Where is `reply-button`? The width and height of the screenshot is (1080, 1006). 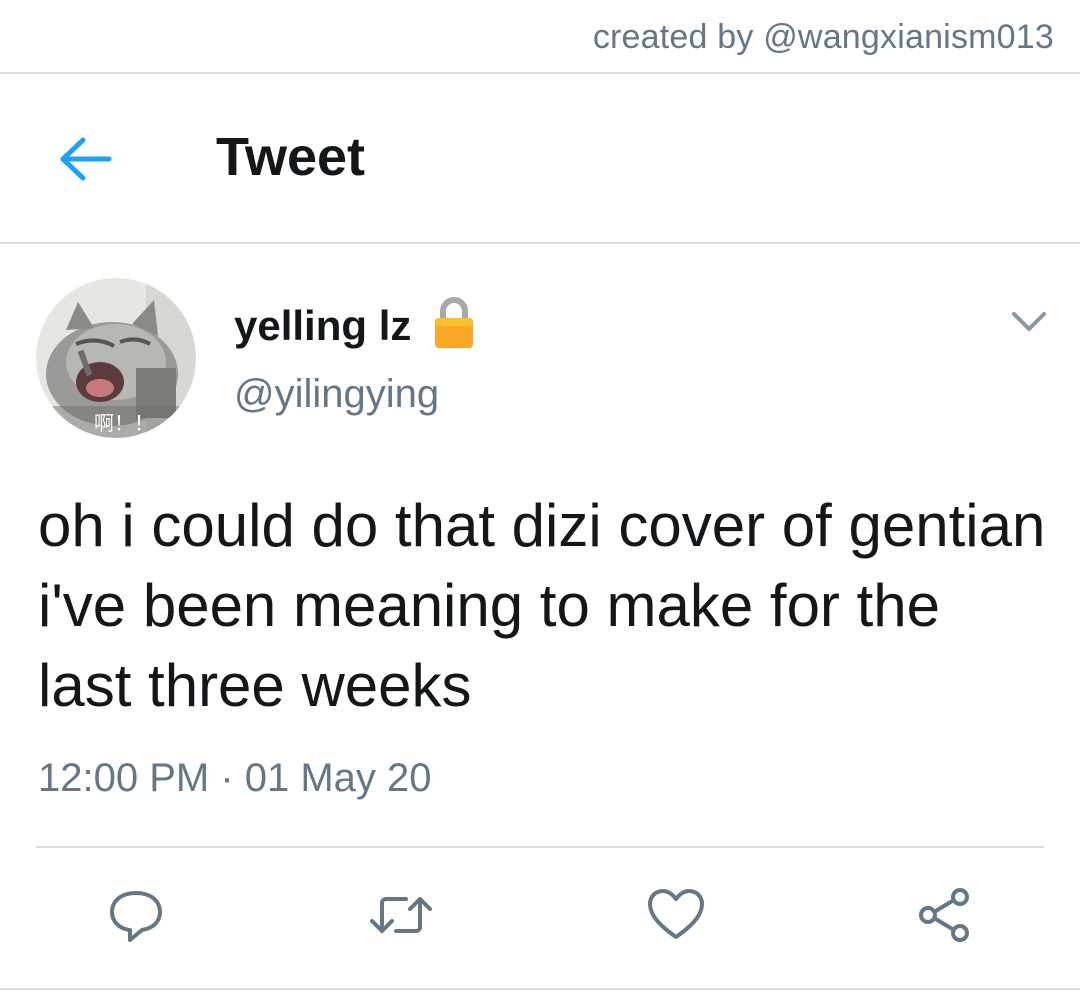 reply-button is located at coordinates (136, 915).